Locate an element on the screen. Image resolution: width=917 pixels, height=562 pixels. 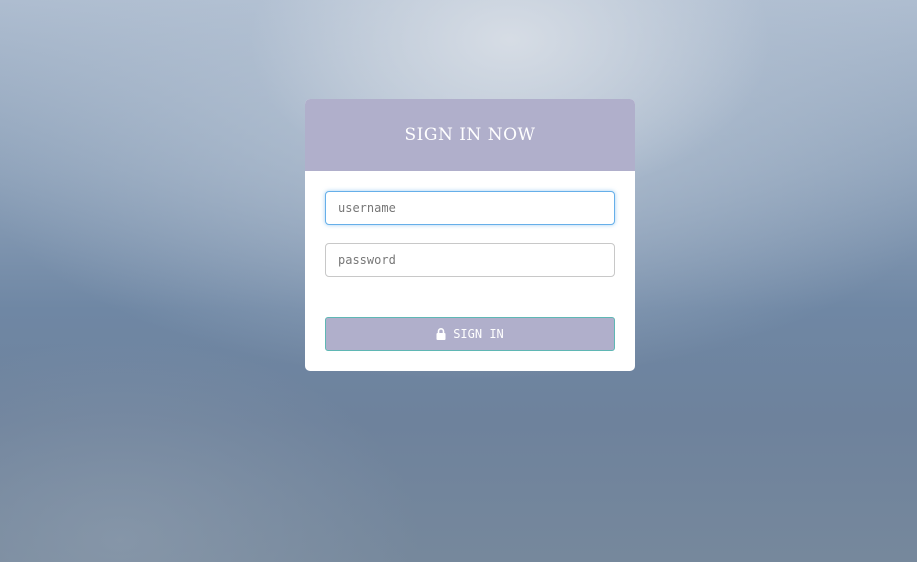
username-input is located at coordinates (470, 208).